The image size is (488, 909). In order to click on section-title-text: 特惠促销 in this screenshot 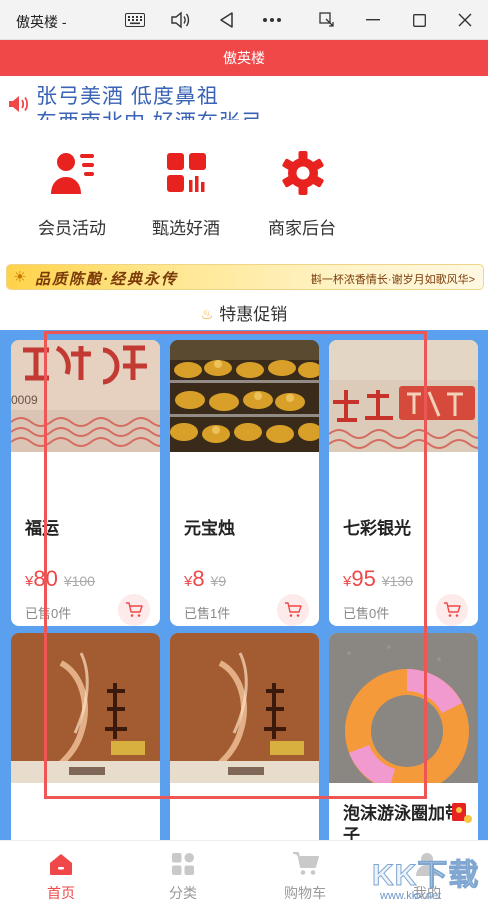, I will do `click(253, 314)`.